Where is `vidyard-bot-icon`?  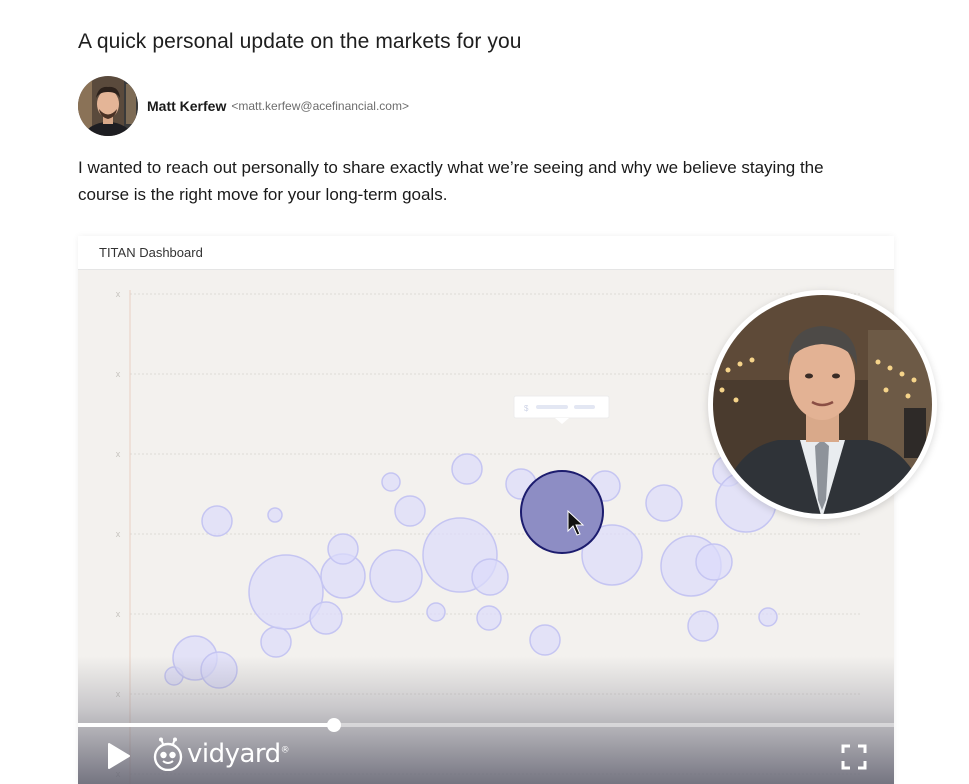
vidyard-bot-icon is located at coordinates (168, 754).